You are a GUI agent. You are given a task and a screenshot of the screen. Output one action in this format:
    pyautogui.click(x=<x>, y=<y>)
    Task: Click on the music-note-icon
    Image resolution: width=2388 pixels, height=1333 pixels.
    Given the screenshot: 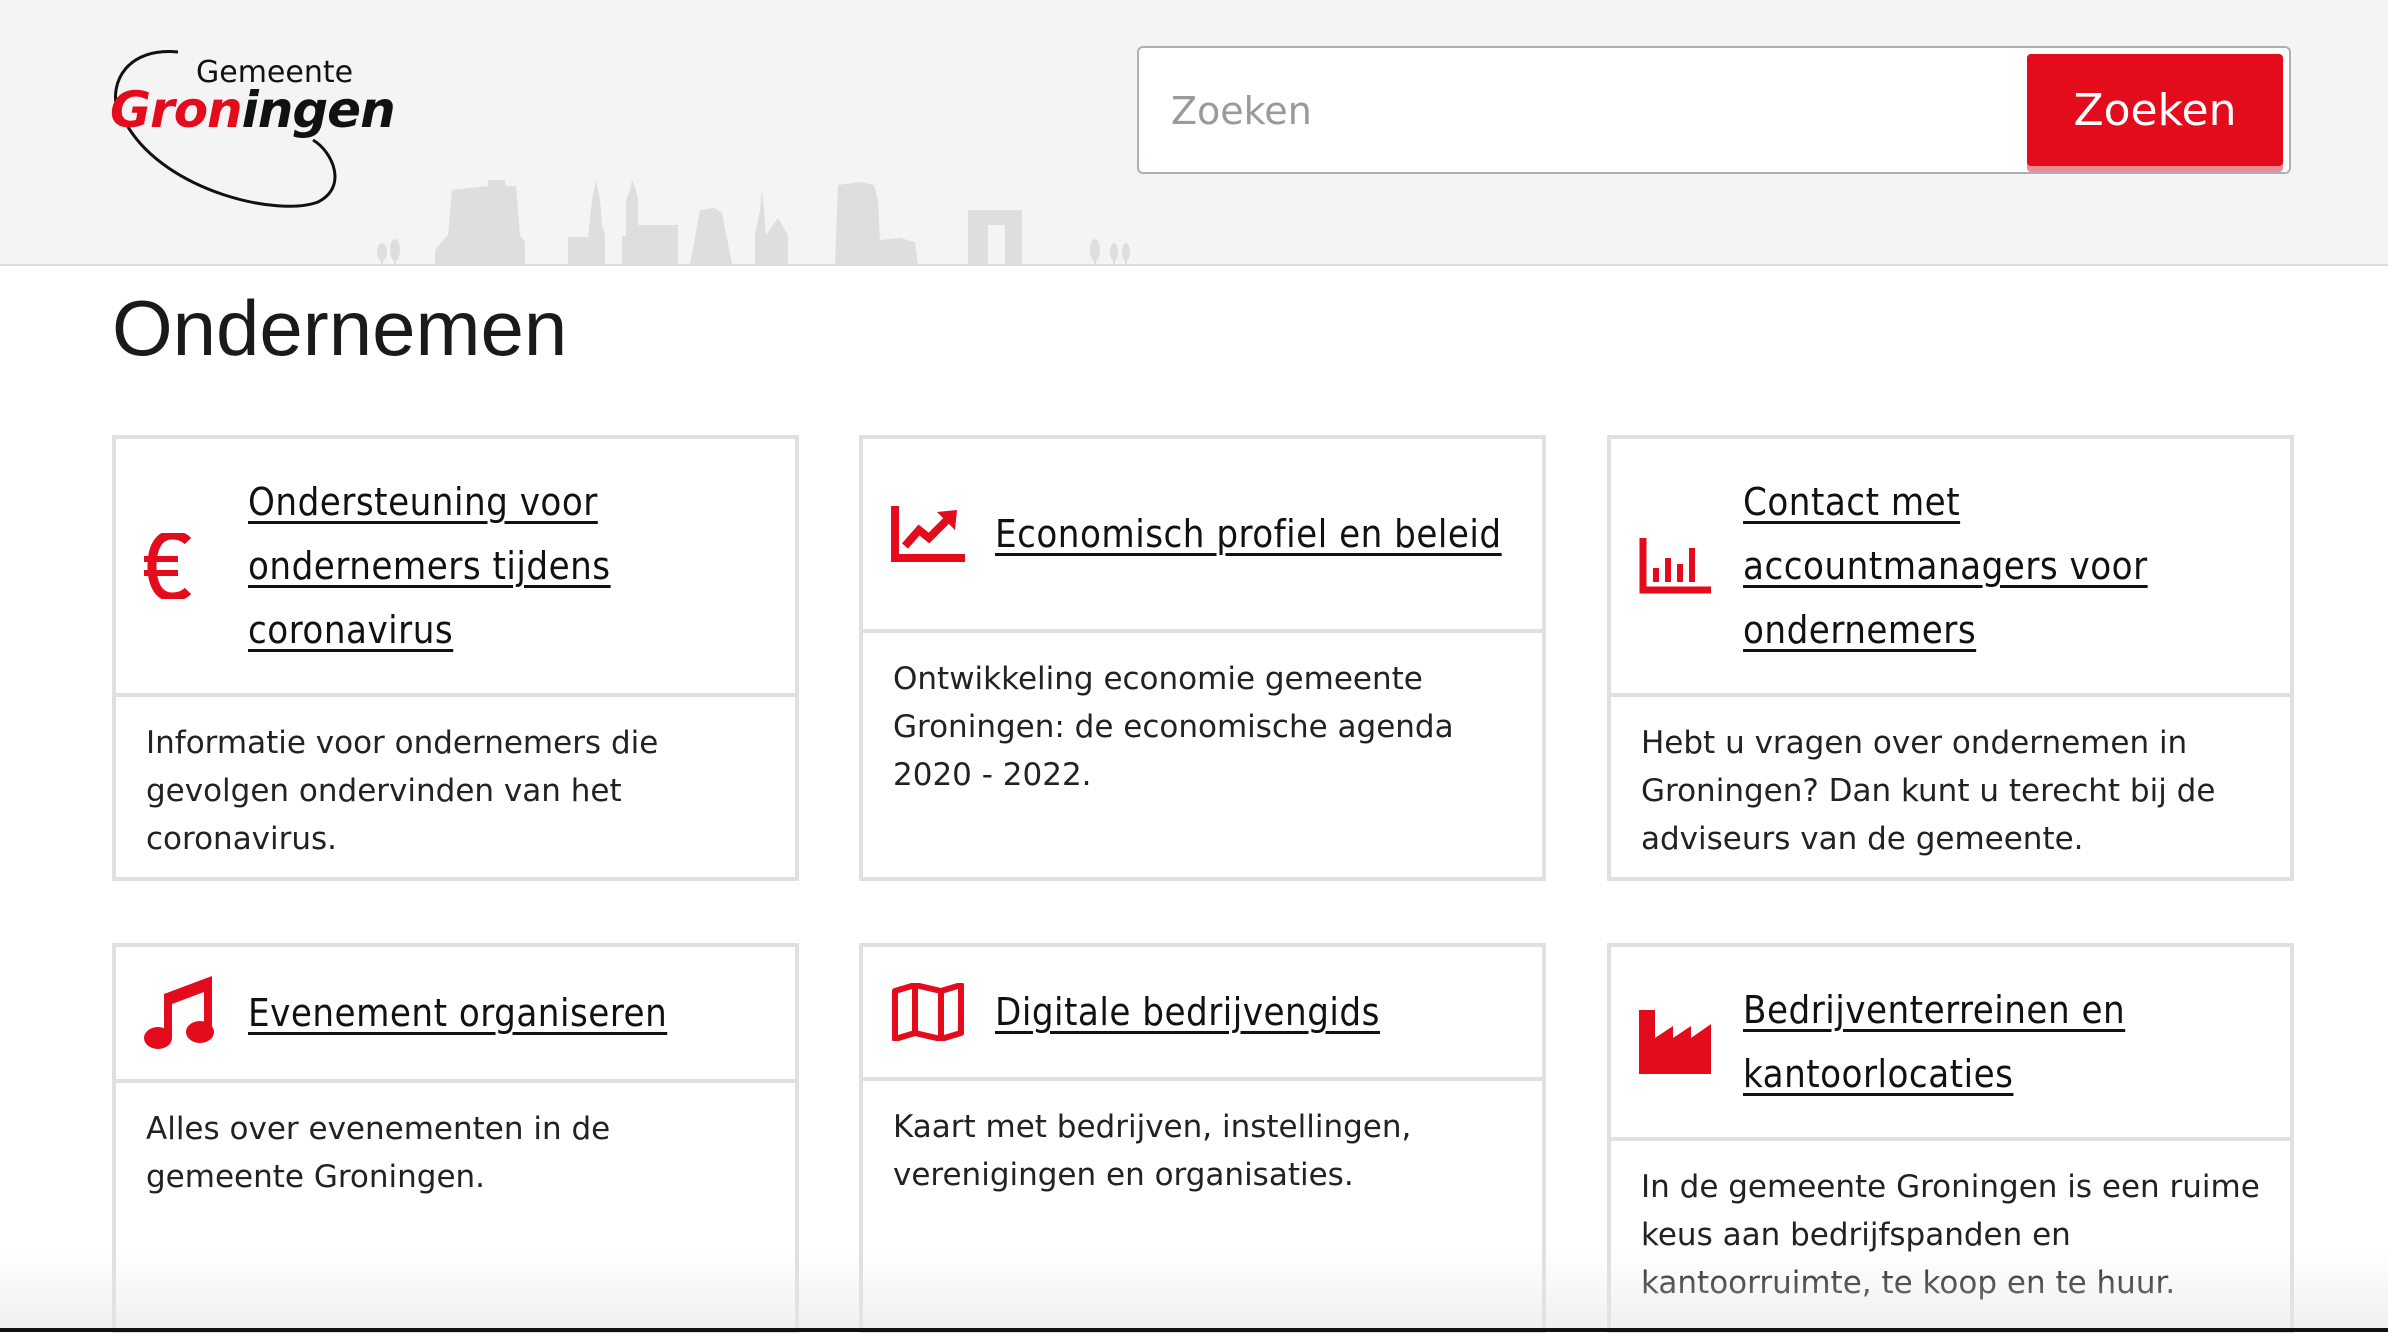 What is the action you would take?
    pyautogui.click(x=184, y=1013)
    